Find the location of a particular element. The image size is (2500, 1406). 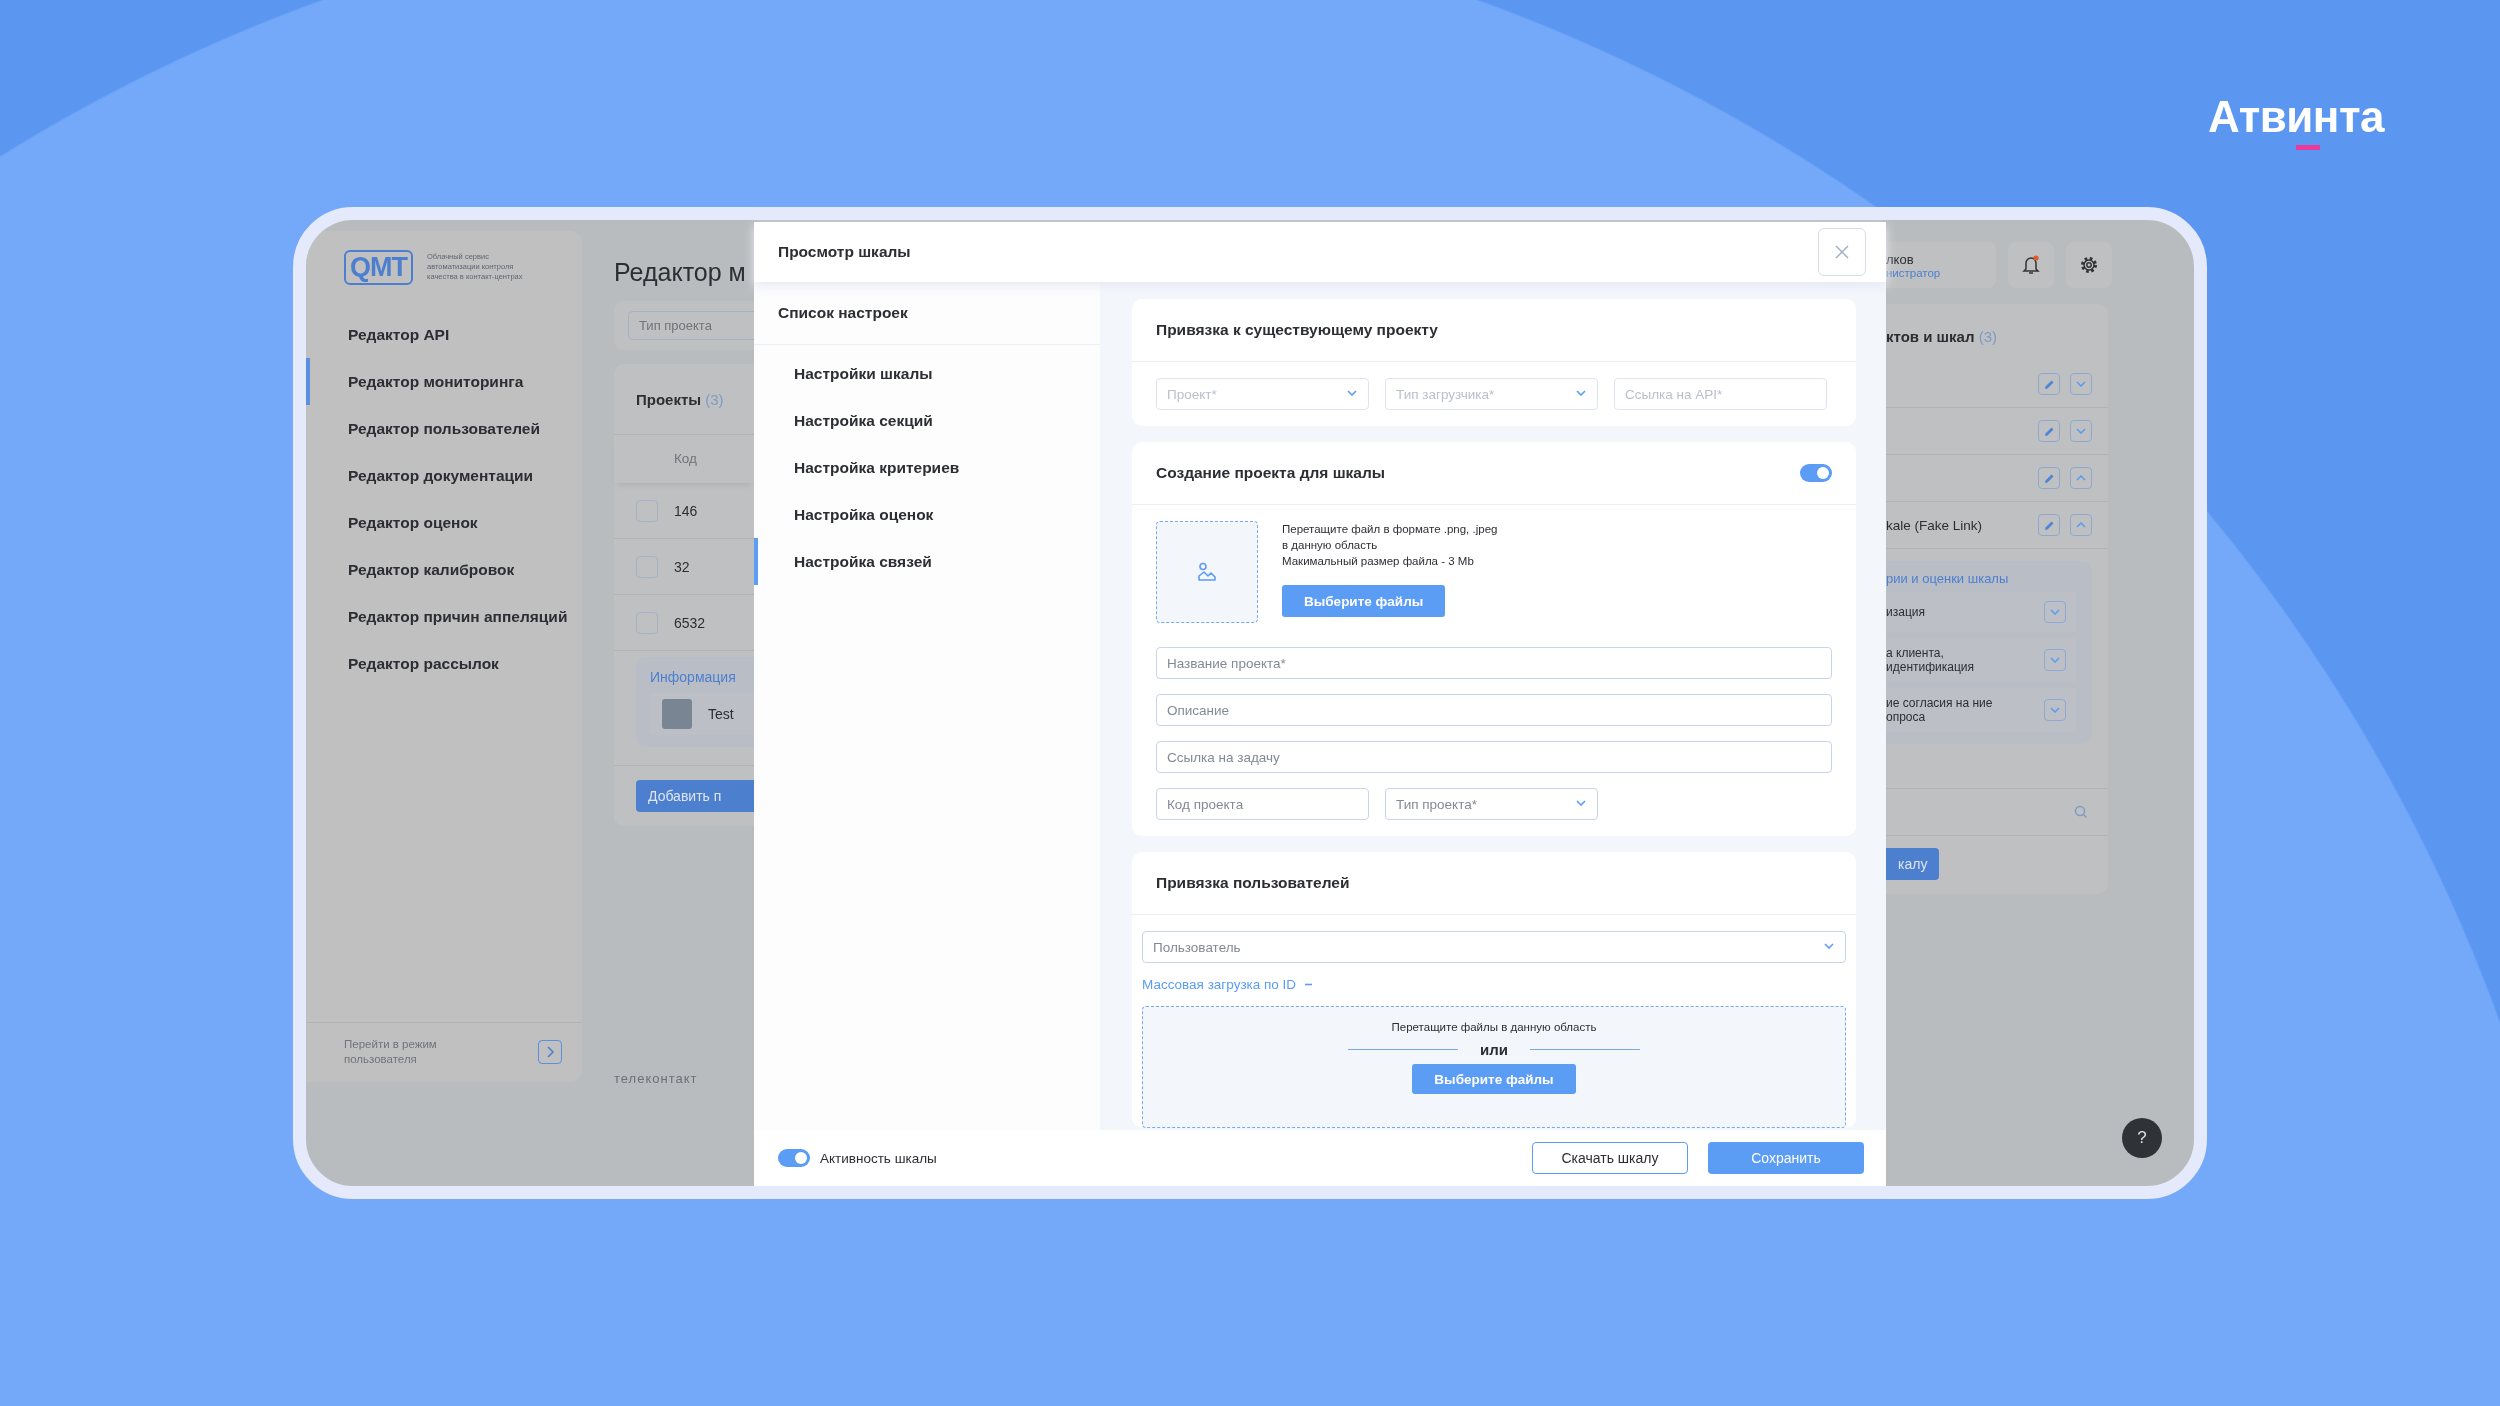

or-separator: или is located at coordinates (1494, 1049).